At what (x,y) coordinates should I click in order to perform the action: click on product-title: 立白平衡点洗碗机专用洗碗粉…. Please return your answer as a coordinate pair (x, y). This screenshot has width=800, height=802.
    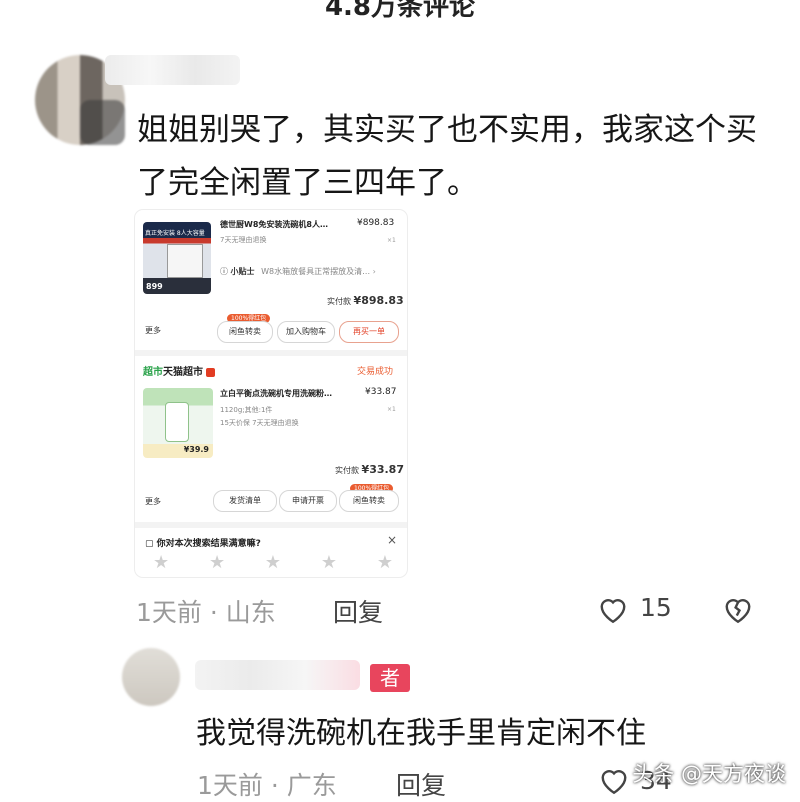
    Looking at the image, I should click on (276, 393).